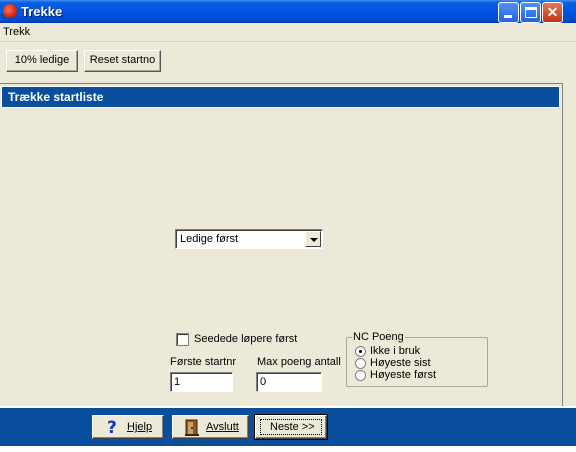 This screenshot has height=452, width=576. I want to click on minimize-button, so click(508, 12).